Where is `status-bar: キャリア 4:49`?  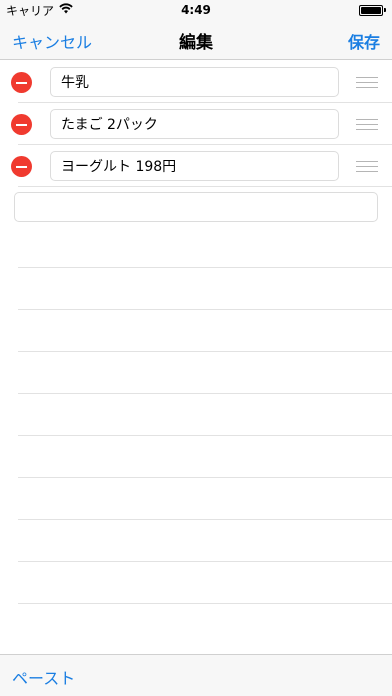
status-bar: キャリア 4:49 is located at coordinates (196, 10).